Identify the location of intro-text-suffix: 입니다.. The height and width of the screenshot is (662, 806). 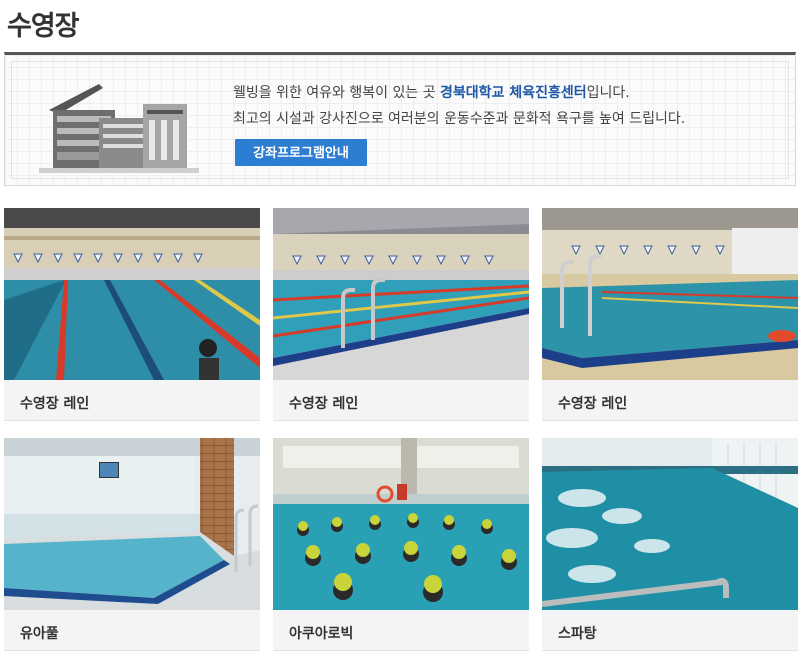
(608, 93).